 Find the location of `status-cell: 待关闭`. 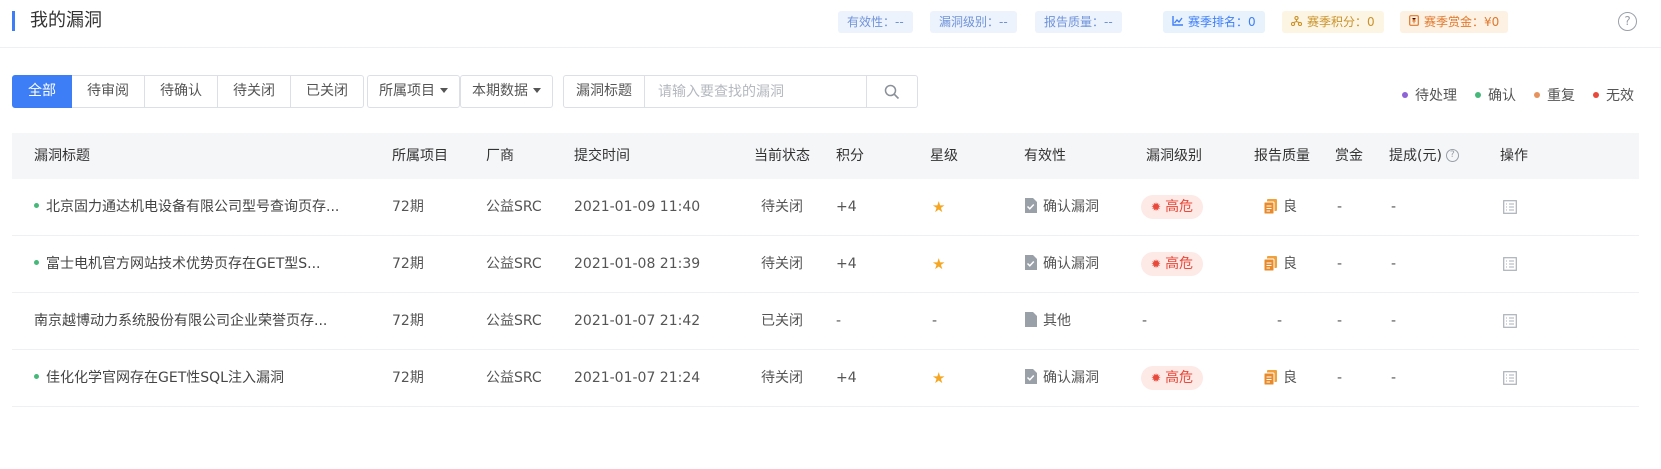

status-cell: 待关闭 is located at coordinates (782, 378).